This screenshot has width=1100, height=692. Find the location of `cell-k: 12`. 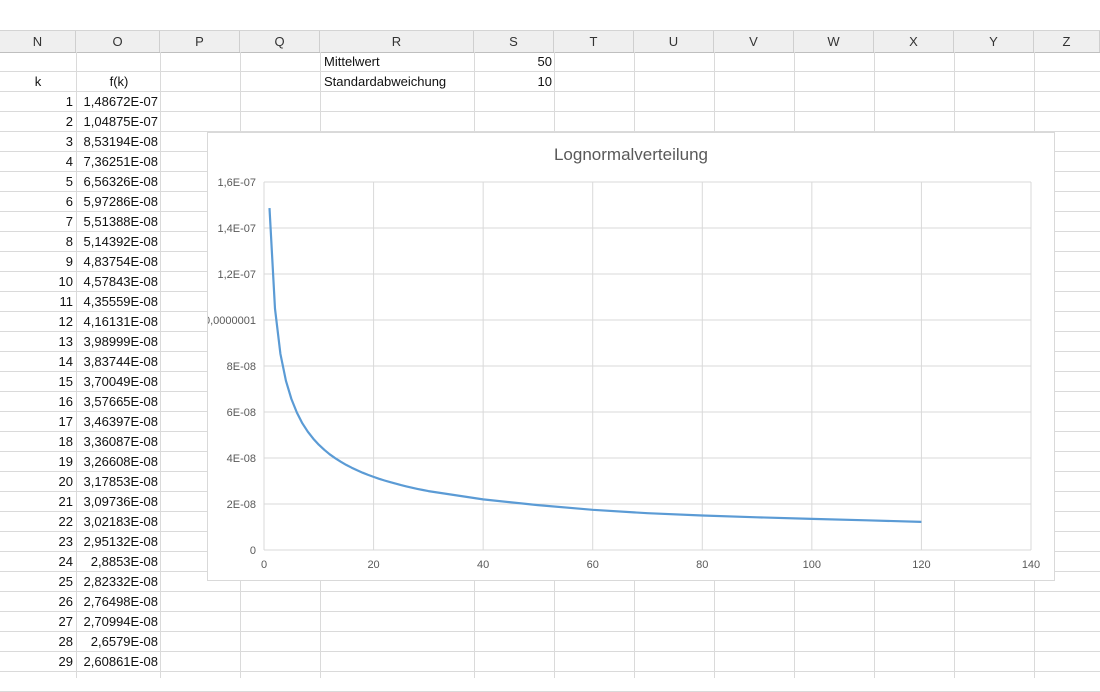

cell-k: 12 is located at coordinates (38, 322).